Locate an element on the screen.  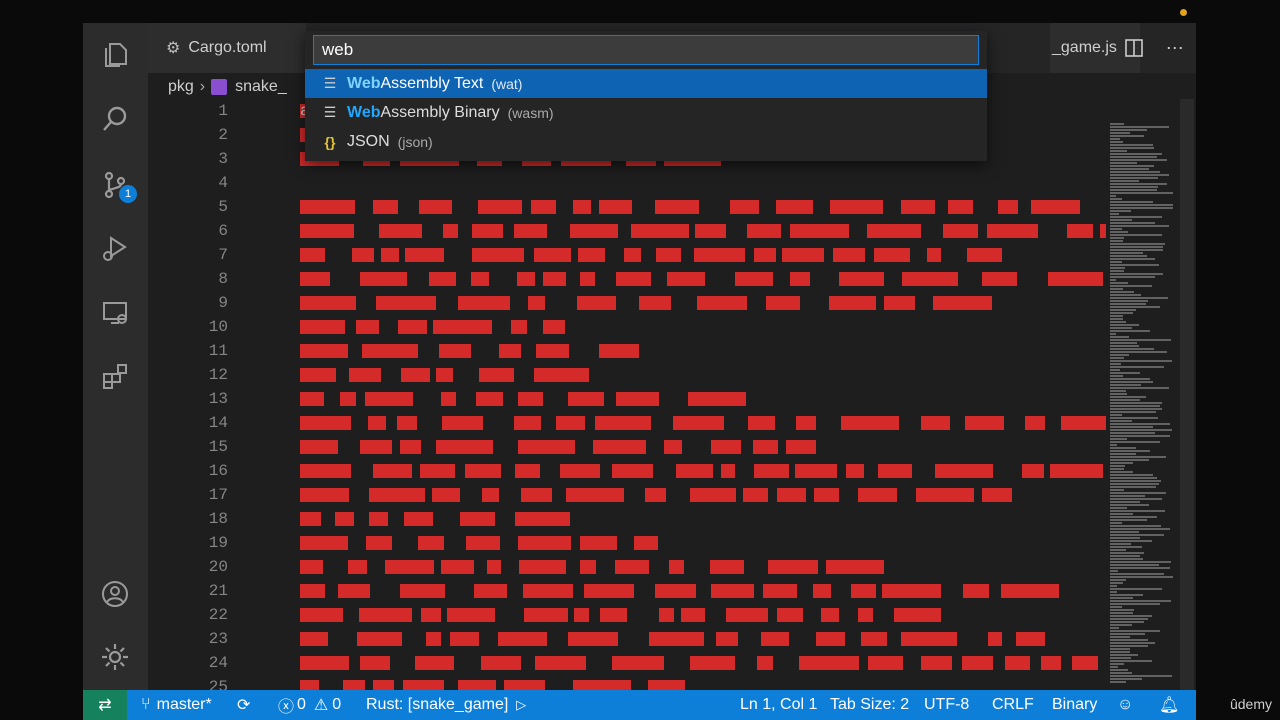
branch-status: ⑂ master* is located at coordinates (176, 705).